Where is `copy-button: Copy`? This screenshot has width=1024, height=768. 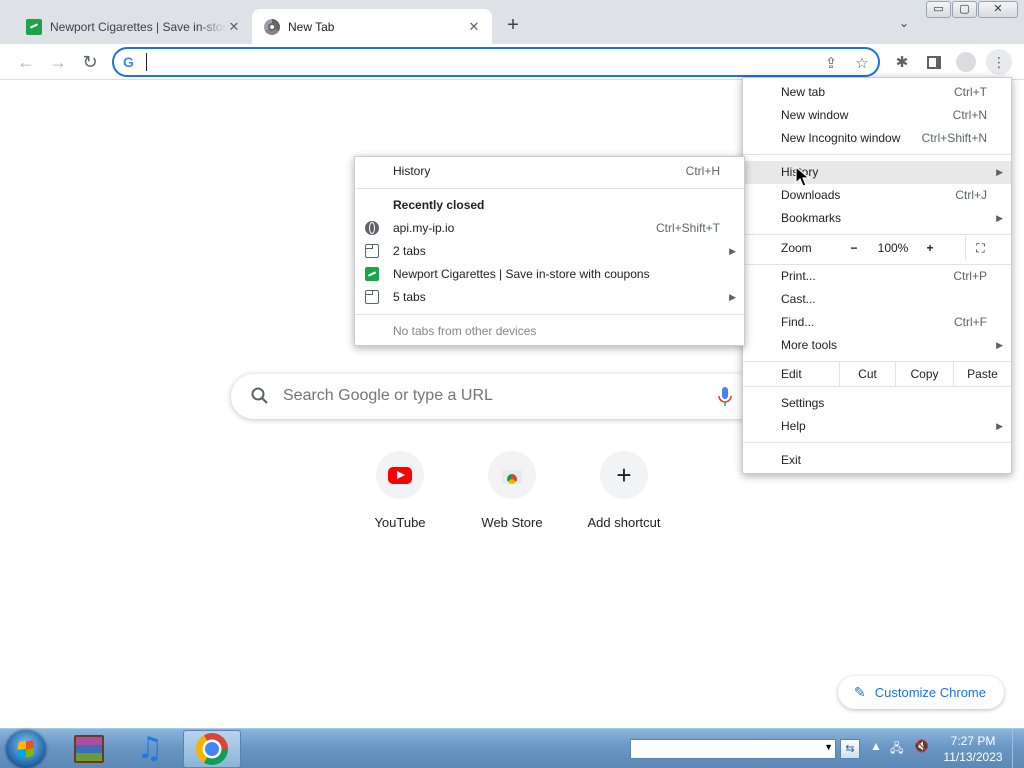
copy-button: Copy is located at coordinates (924, 374).